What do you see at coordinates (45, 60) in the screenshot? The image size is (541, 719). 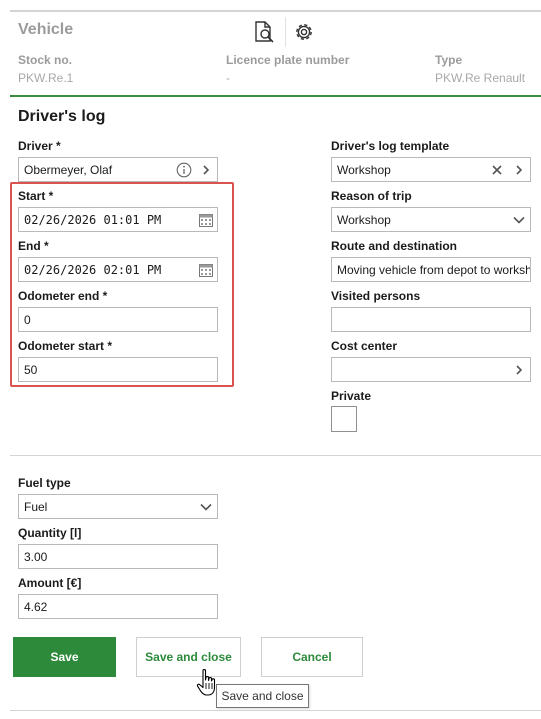 I see `stock-no-label: Stock no.` at bounding box center [45, 60].